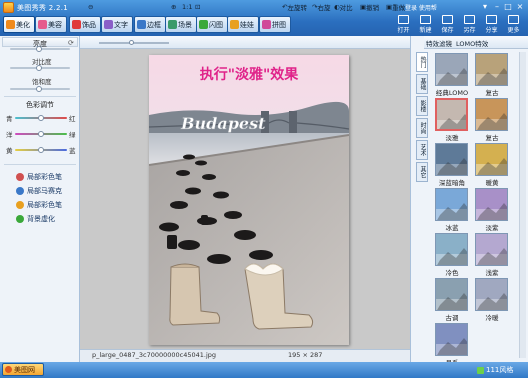  What do you see at coordinates (492, 273) in the screenshot?
I see `filter-label: 浅紫` at bounding box center [492, 273].